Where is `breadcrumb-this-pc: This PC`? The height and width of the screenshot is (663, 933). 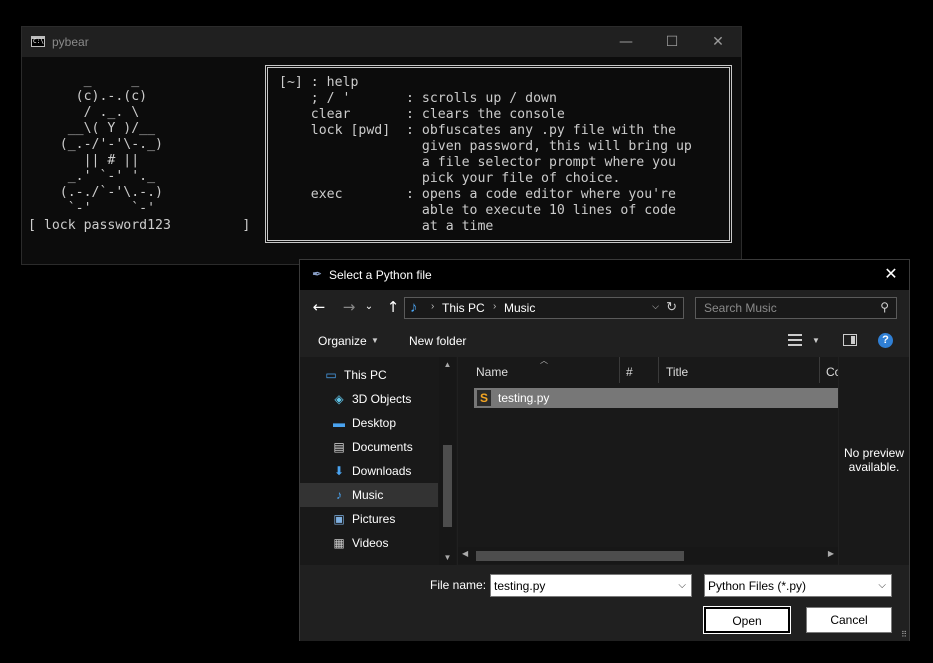
breadcrumb-this-pc: This PC is located at coordinates (463, 308).